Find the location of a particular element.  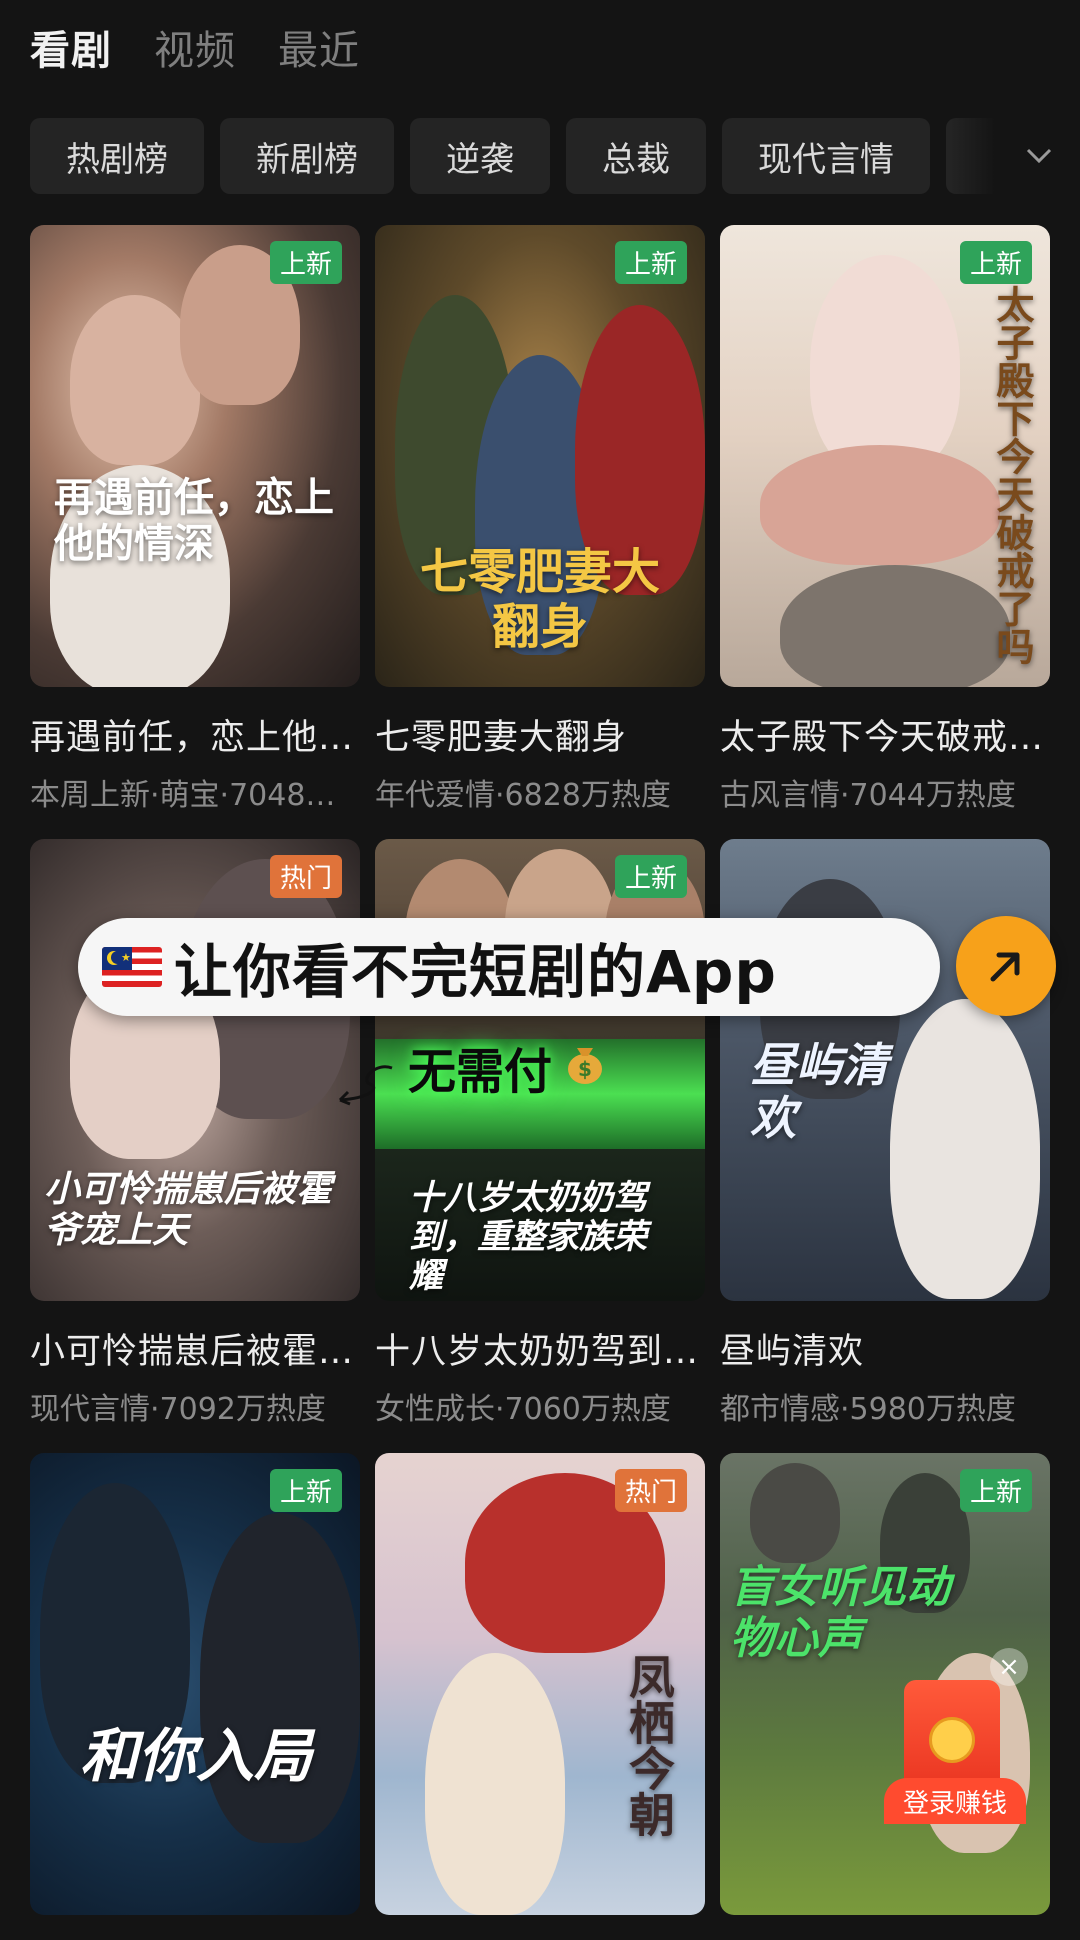

card-meta: 都市情感·5980万热度 is located at coordinates (868, 1409).